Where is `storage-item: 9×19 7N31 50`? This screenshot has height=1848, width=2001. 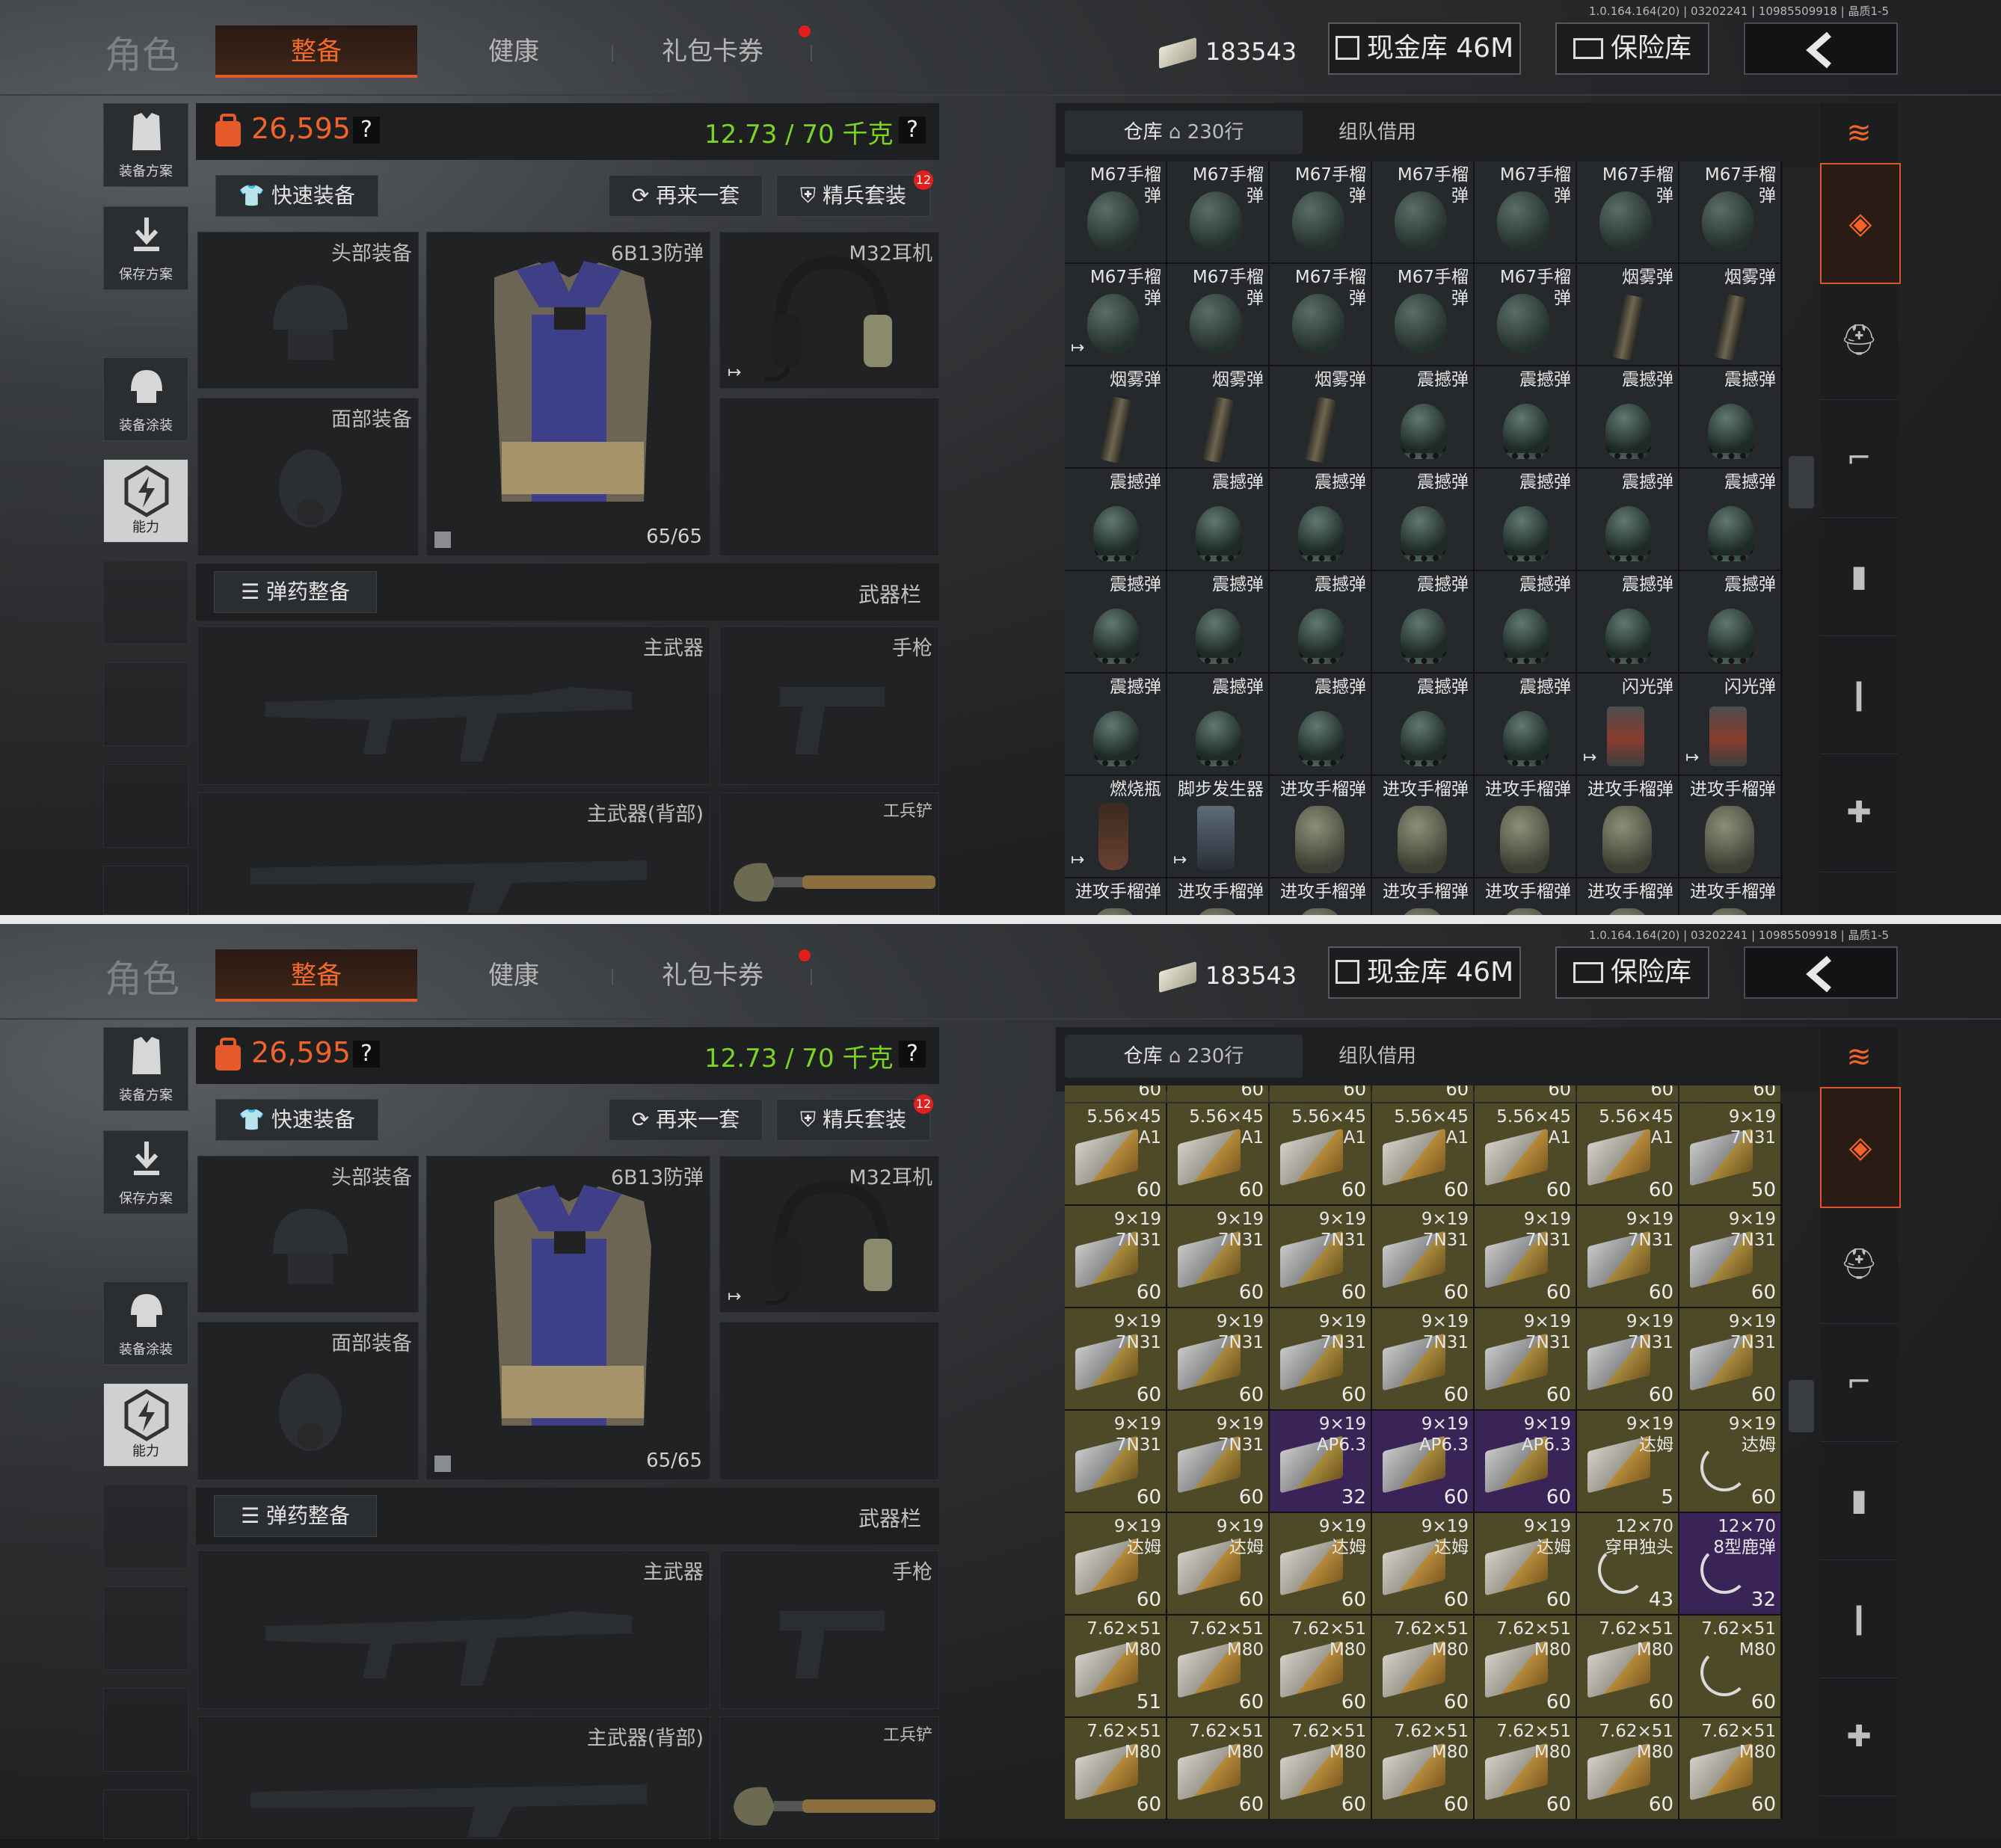 storage-item: 9×19 7N31 50 is located at coordinates (1729, 1153).